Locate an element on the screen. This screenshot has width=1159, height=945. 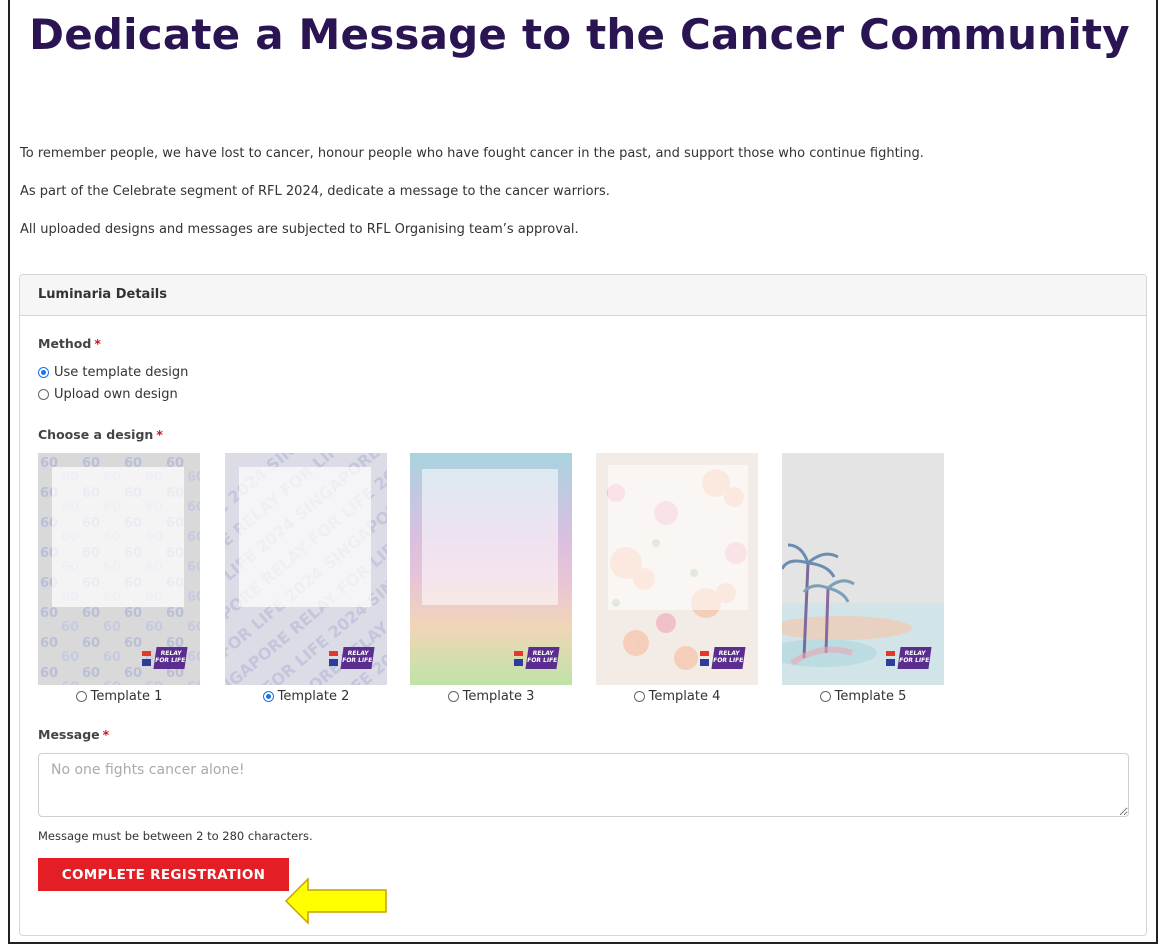
template-3: RELAY FOR LIFE Template 3 is located at coordinates (491, 578).